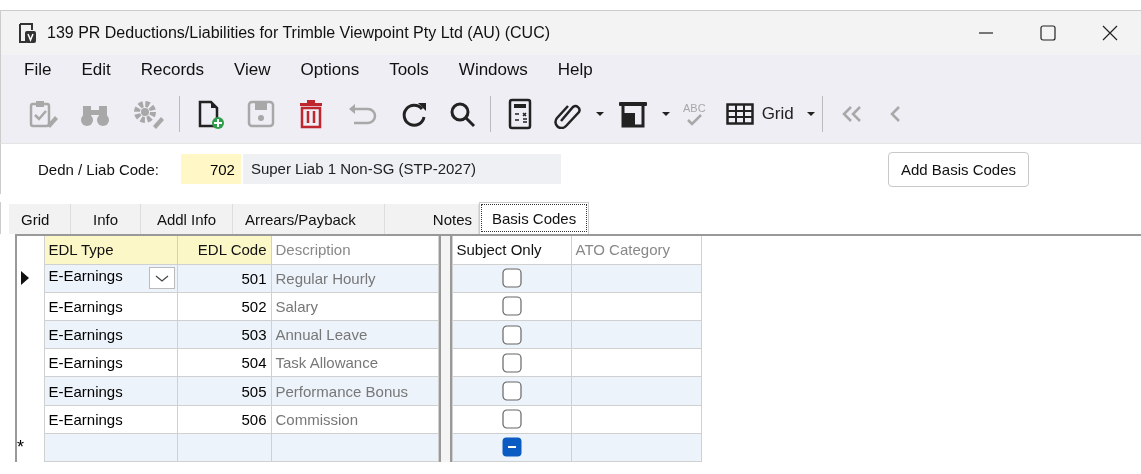 This screenshot has width=1141, height=474. Describe the element at coordinates (27, 33) in the screenshot. I see `app-logo-icon` at that location.